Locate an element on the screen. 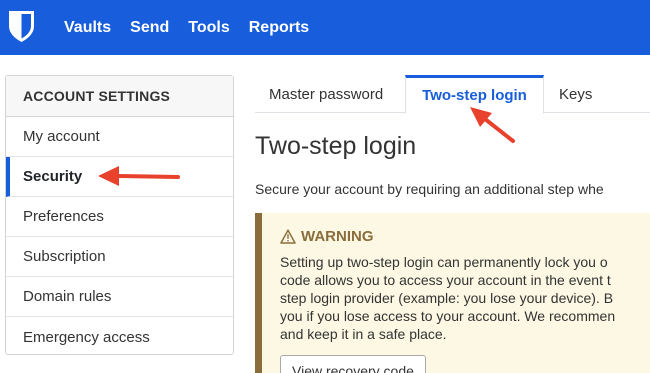  warning-title: WARNING is located at coordinates (327, 236).